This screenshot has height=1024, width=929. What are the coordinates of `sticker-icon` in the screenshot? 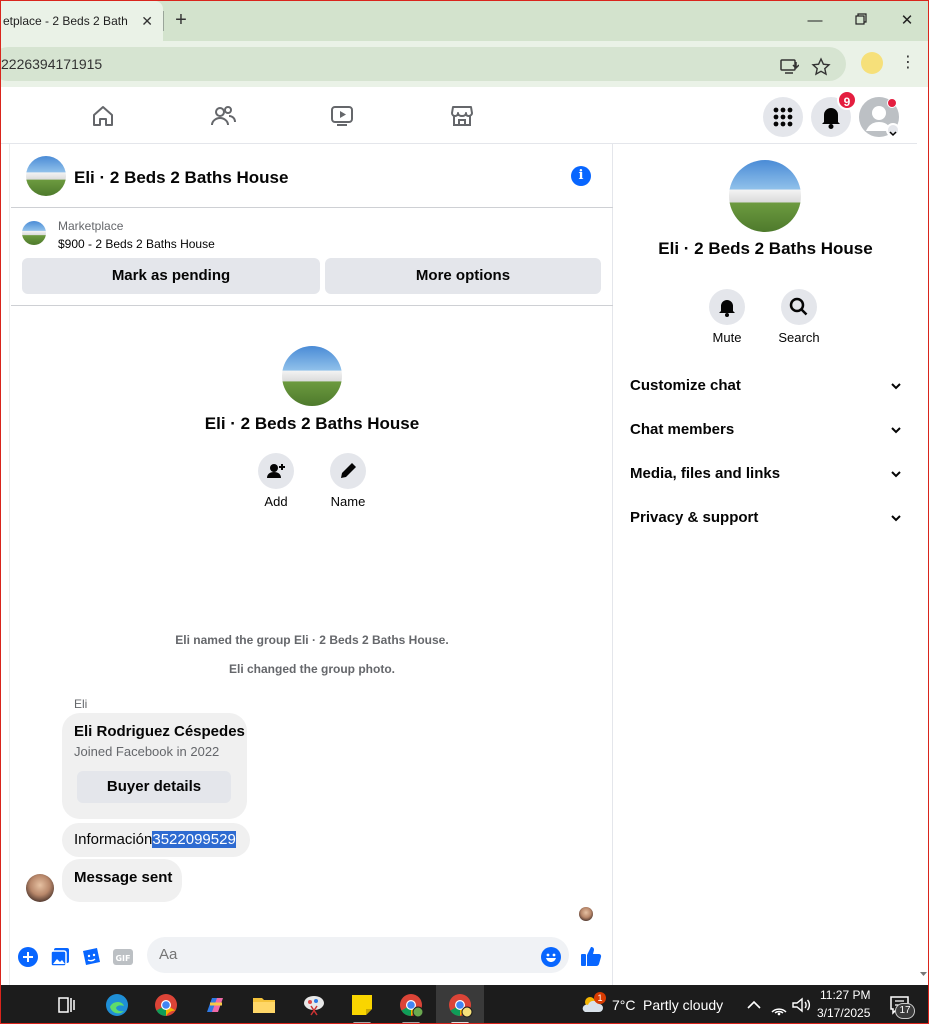 It's located at (91, 957).